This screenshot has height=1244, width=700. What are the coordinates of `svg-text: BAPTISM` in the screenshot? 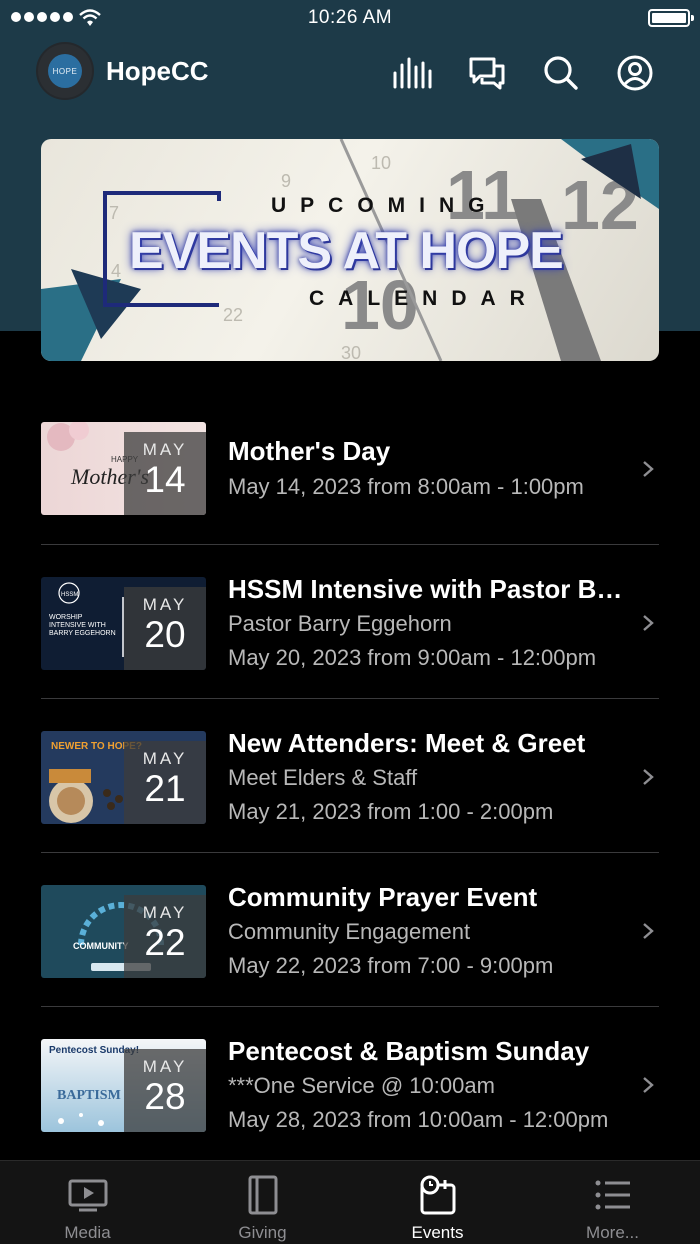 It's located at (89, 1095).